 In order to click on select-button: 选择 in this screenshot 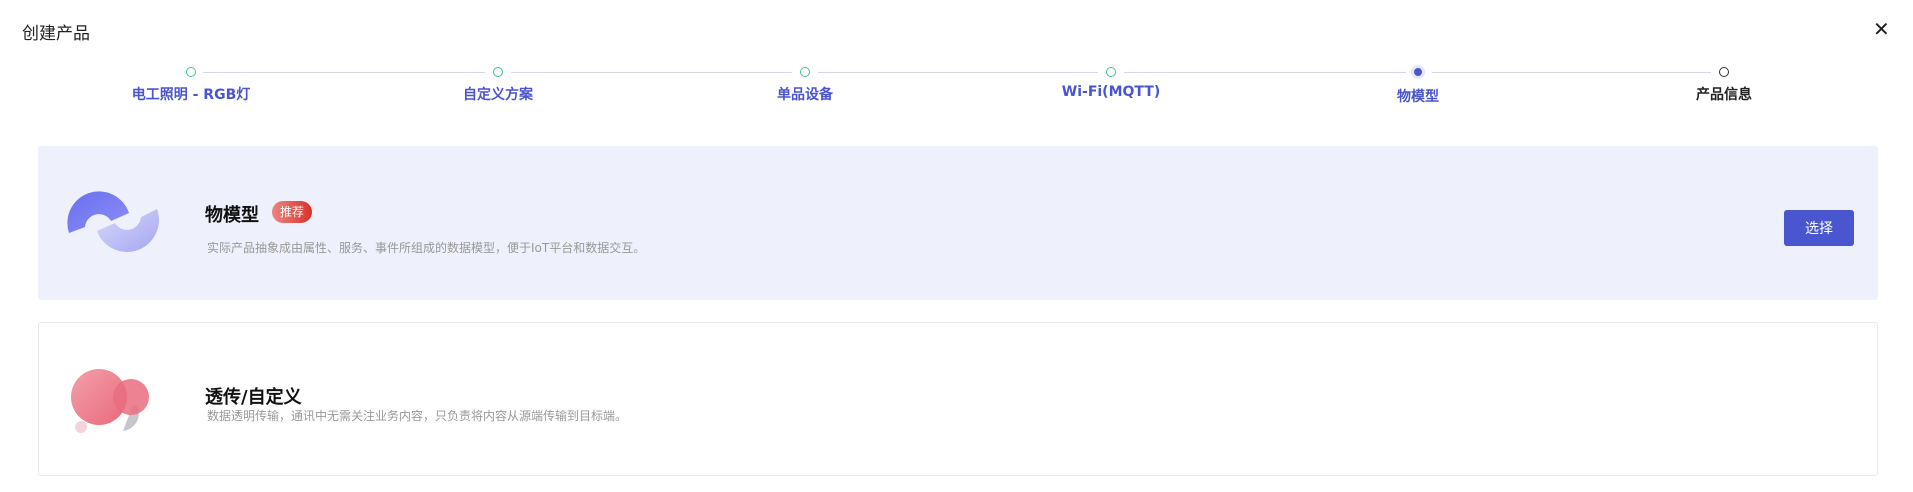, I will do `click(1819, 228)`.